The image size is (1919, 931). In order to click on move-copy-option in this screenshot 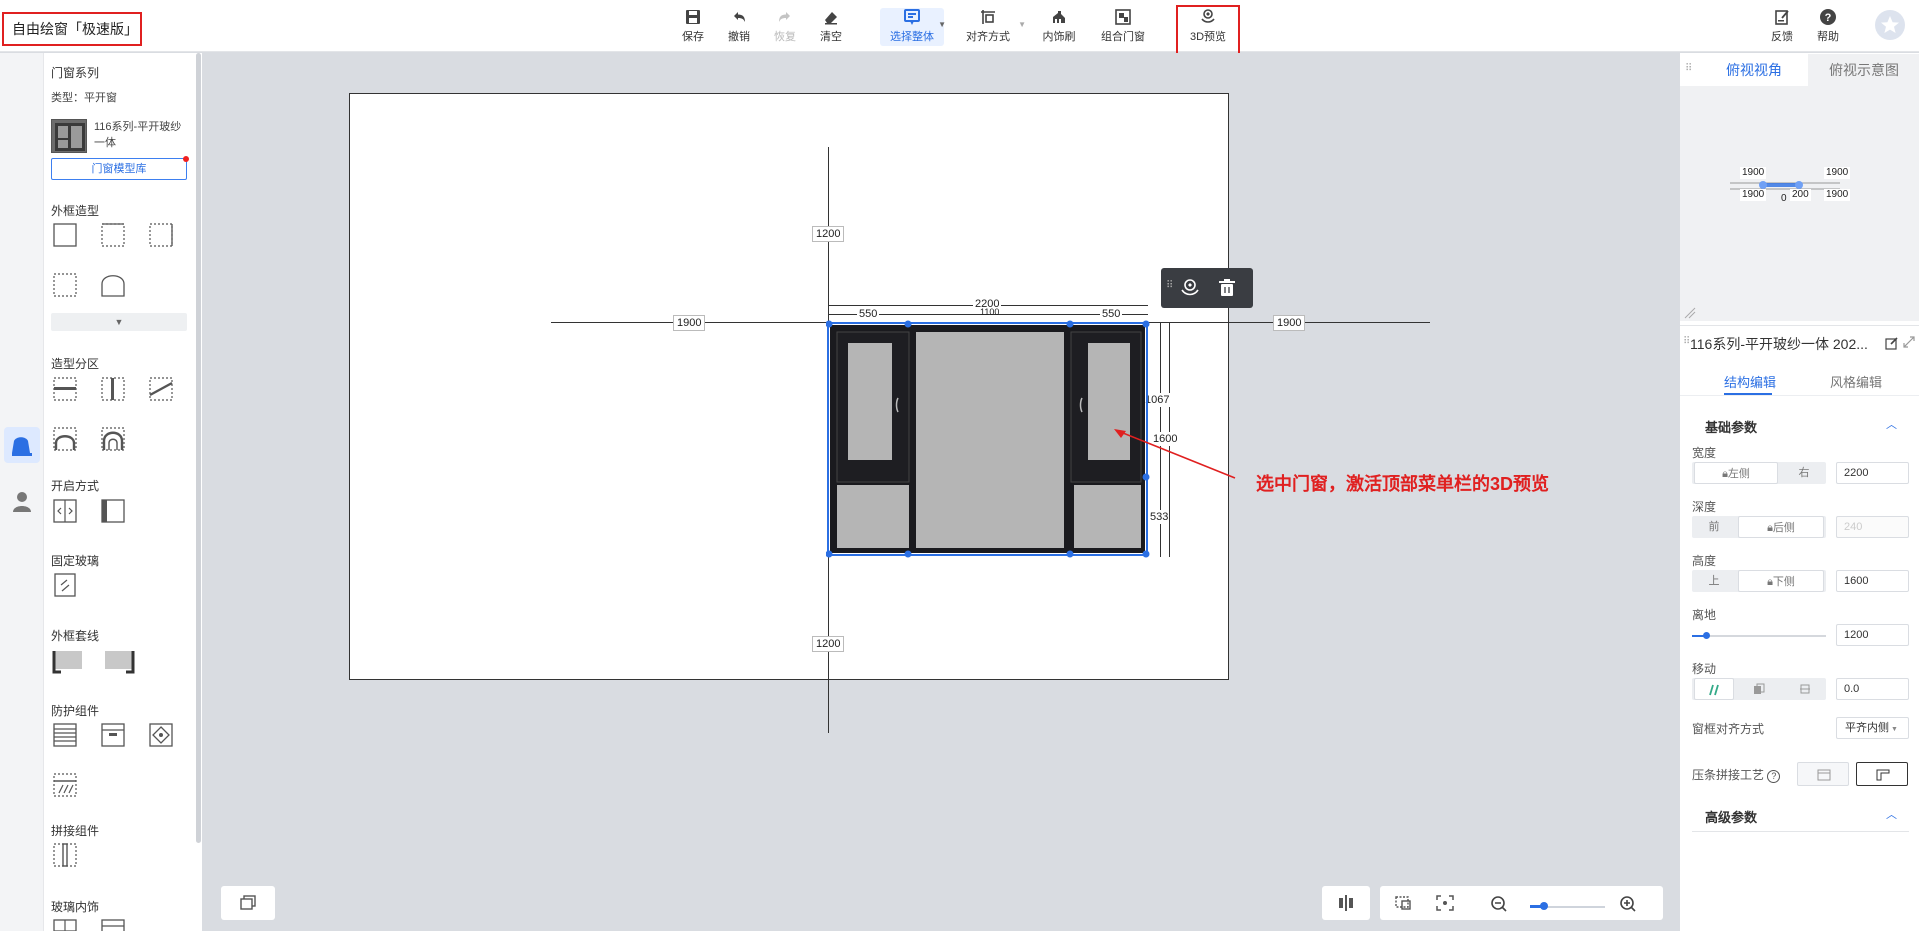, I will do `click(1759, 689)`.